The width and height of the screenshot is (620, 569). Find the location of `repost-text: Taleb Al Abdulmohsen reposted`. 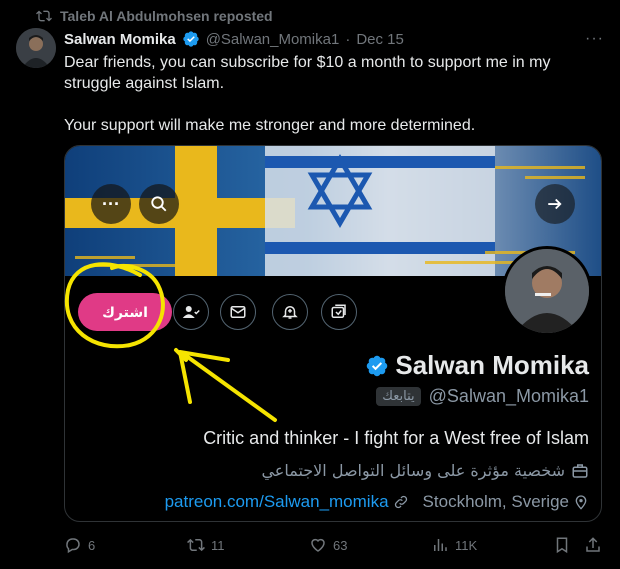

repost-text: Taleb Al Abdulmohsen reposted is located at coordinates (166, 16).